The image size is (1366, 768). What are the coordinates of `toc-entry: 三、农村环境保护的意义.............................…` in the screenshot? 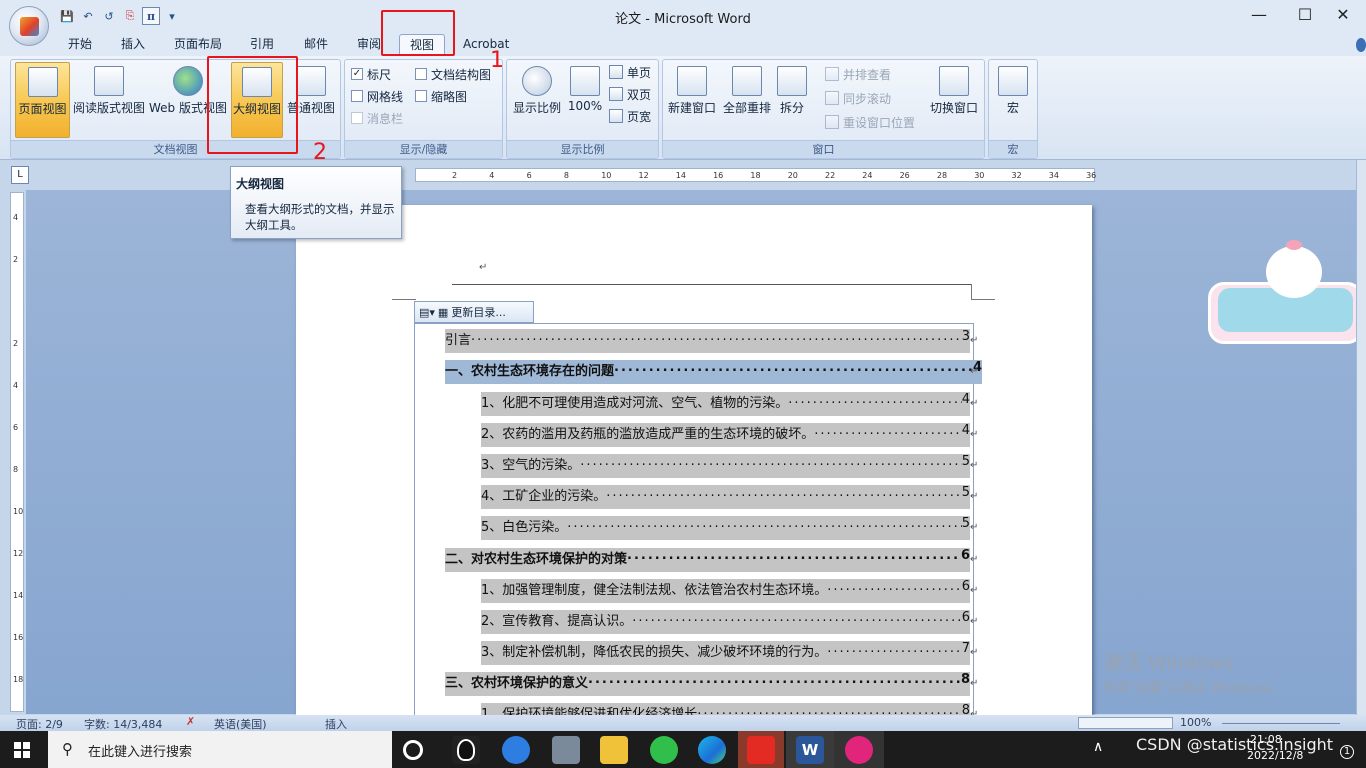 It's located at (707, 684).